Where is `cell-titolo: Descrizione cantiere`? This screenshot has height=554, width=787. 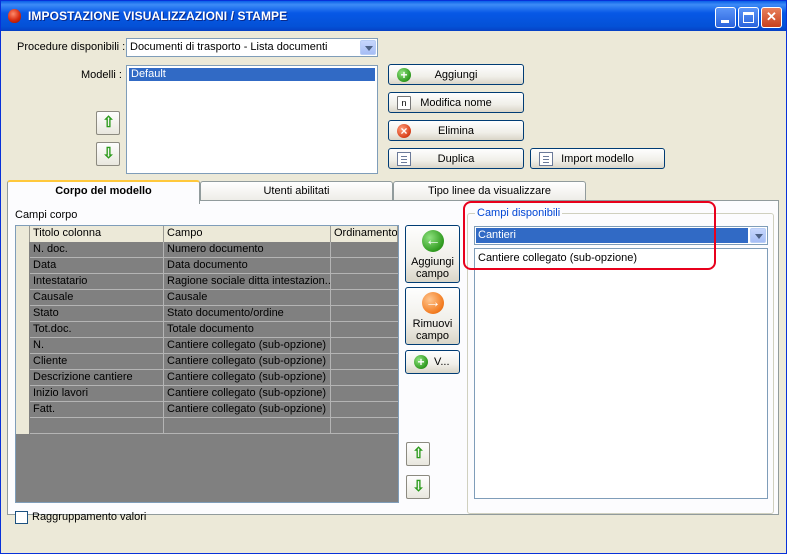 cell-titolo: Descrizione cantiere is located at coordinates (97, 378).